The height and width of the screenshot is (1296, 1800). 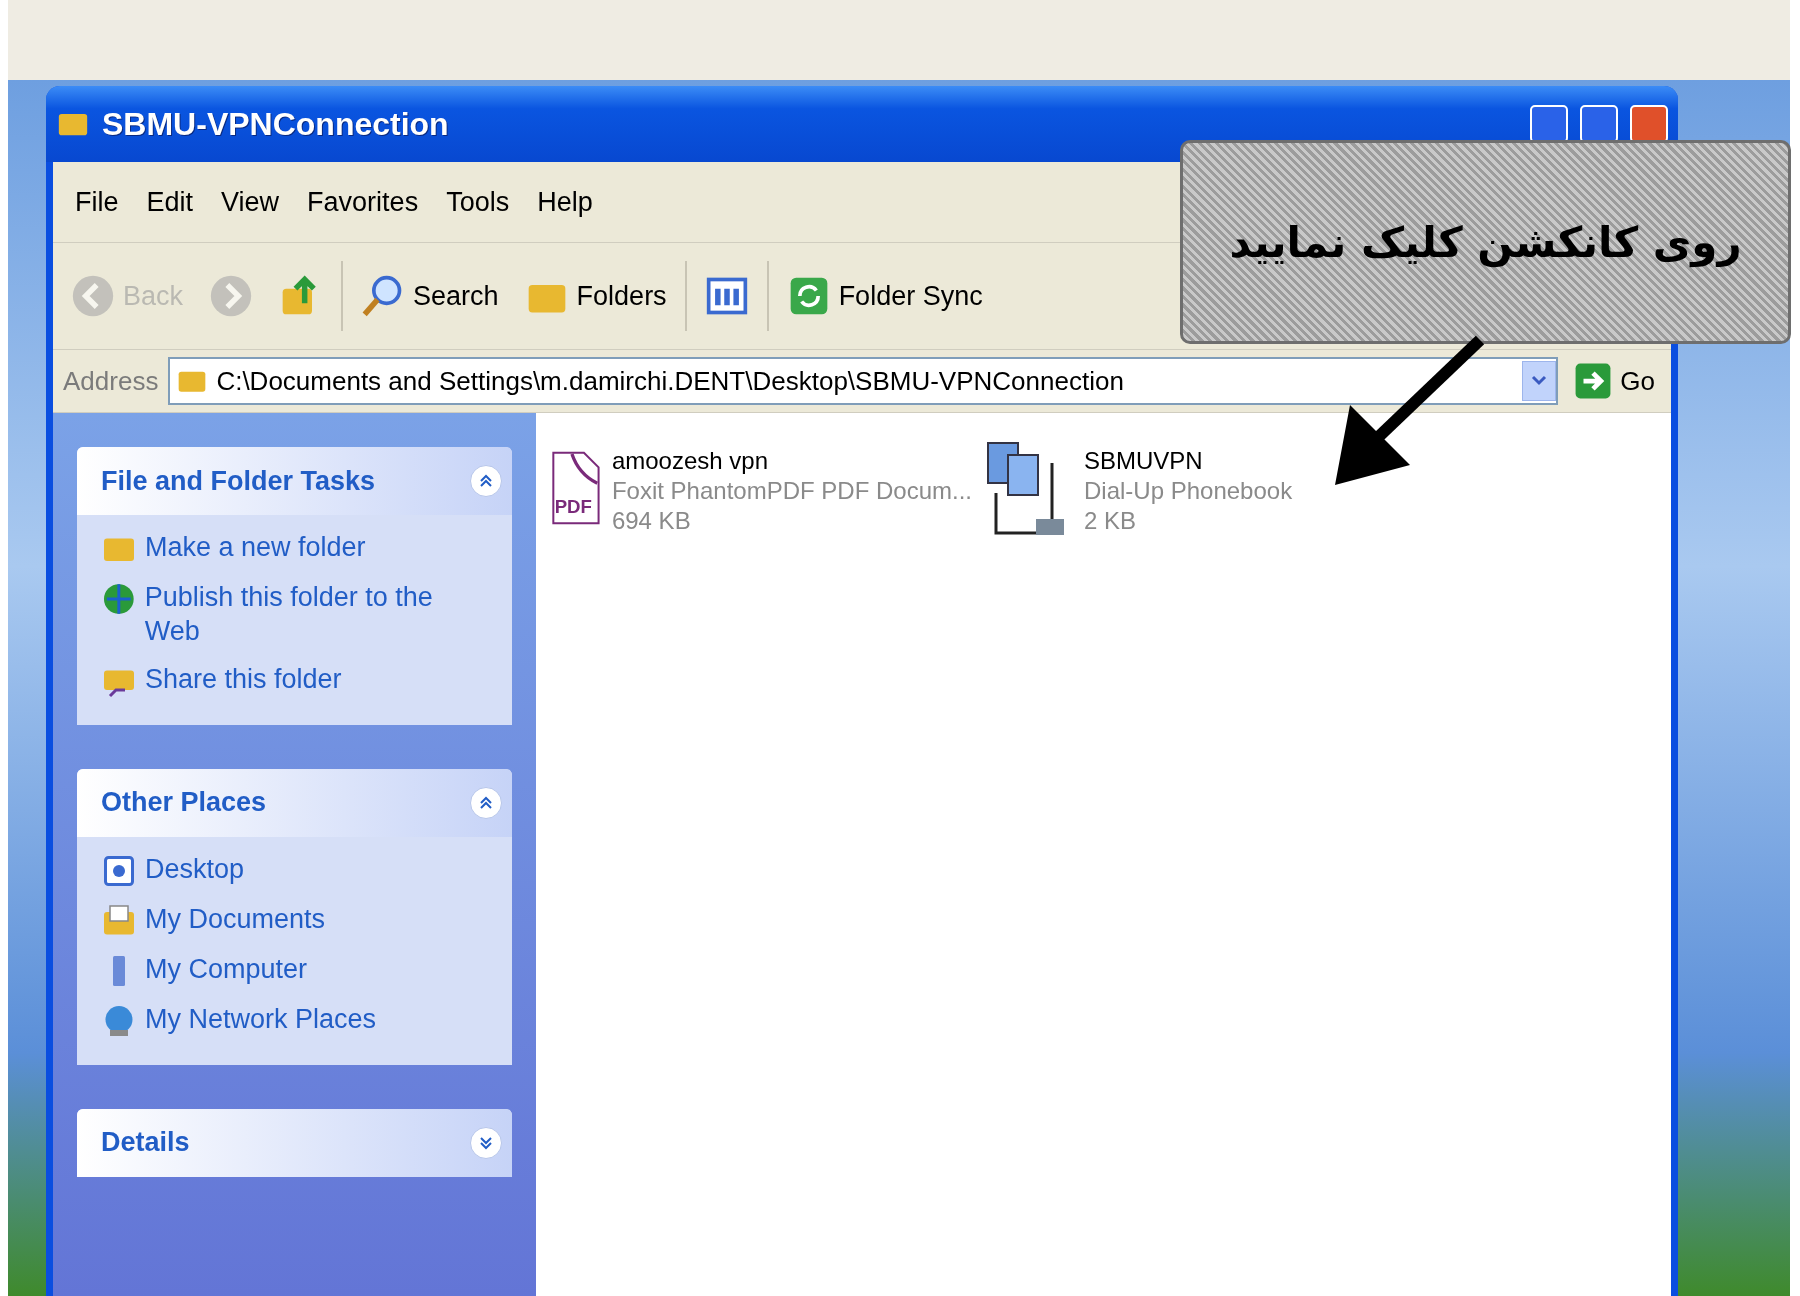 What do you see at coordinates (1111, 521) in the screenshot?
I see `file-size: 2 KB` at bounding box center [1111, 521].